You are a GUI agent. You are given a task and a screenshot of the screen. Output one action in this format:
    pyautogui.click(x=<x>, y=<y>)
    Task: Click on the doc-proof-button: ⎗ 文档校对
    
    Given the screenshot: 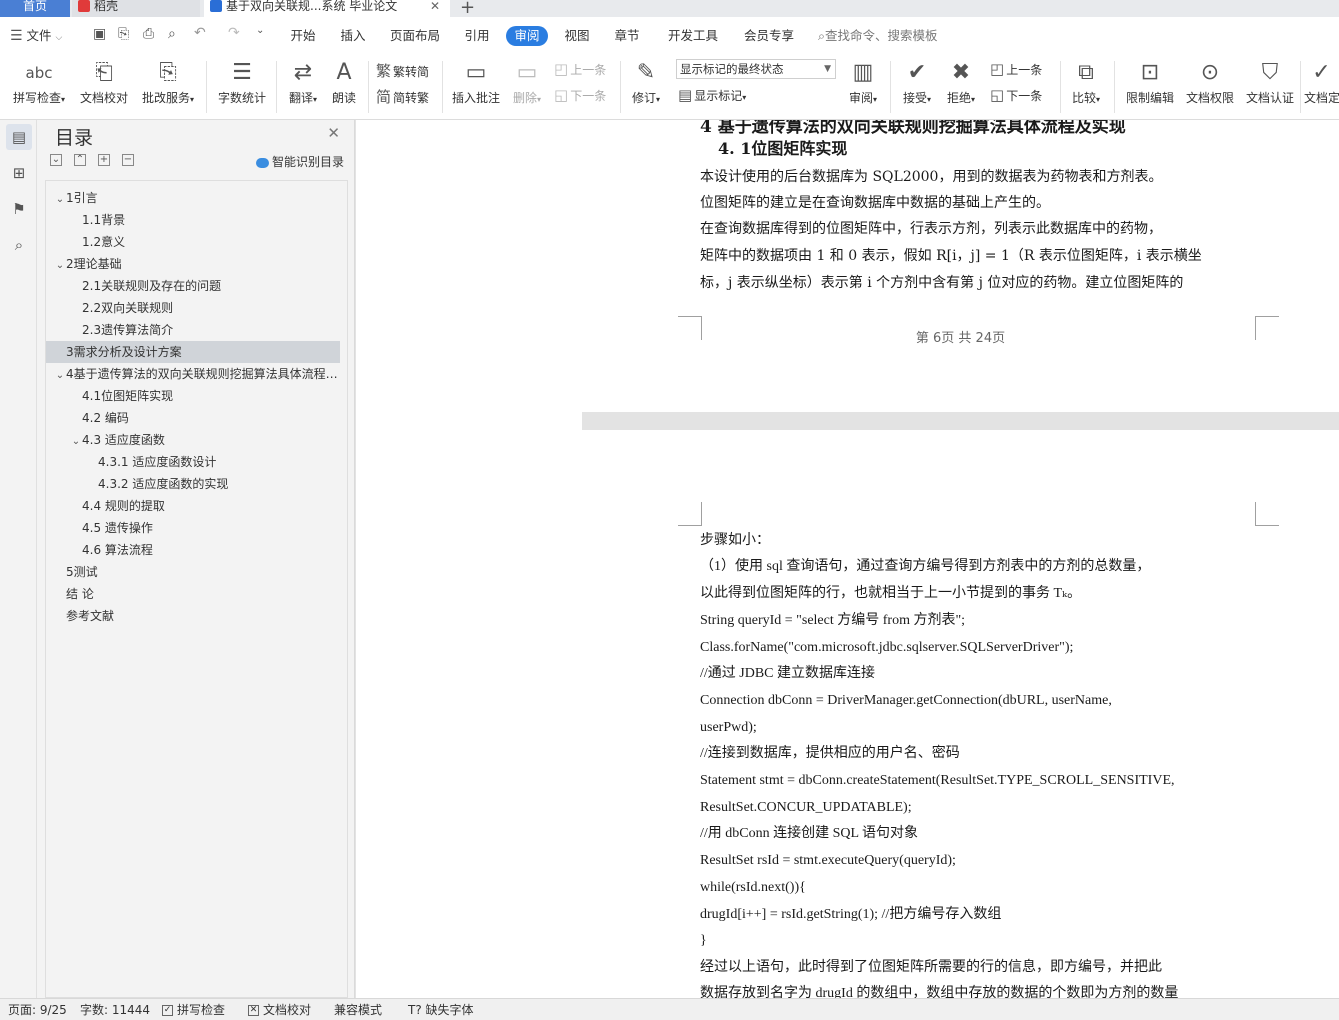 What is the action you would take?
    pyautogui.click(x=104, y=81)
    